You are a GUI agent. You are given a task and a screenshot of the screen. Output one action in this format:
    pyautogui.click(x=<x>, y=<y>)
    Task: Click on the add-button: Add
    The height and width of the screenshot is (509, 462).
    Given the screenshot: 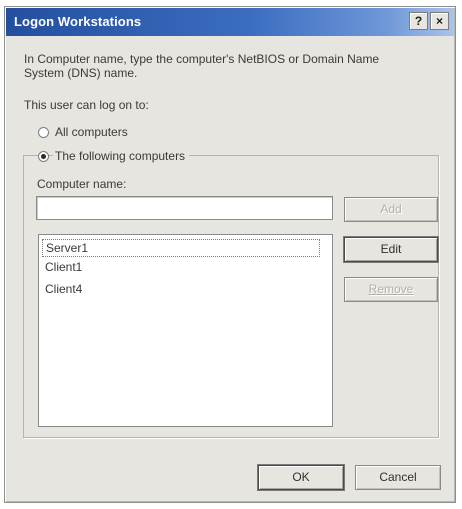 What is the action you would take?
    pyautogui.click(x=391, y=209)
    